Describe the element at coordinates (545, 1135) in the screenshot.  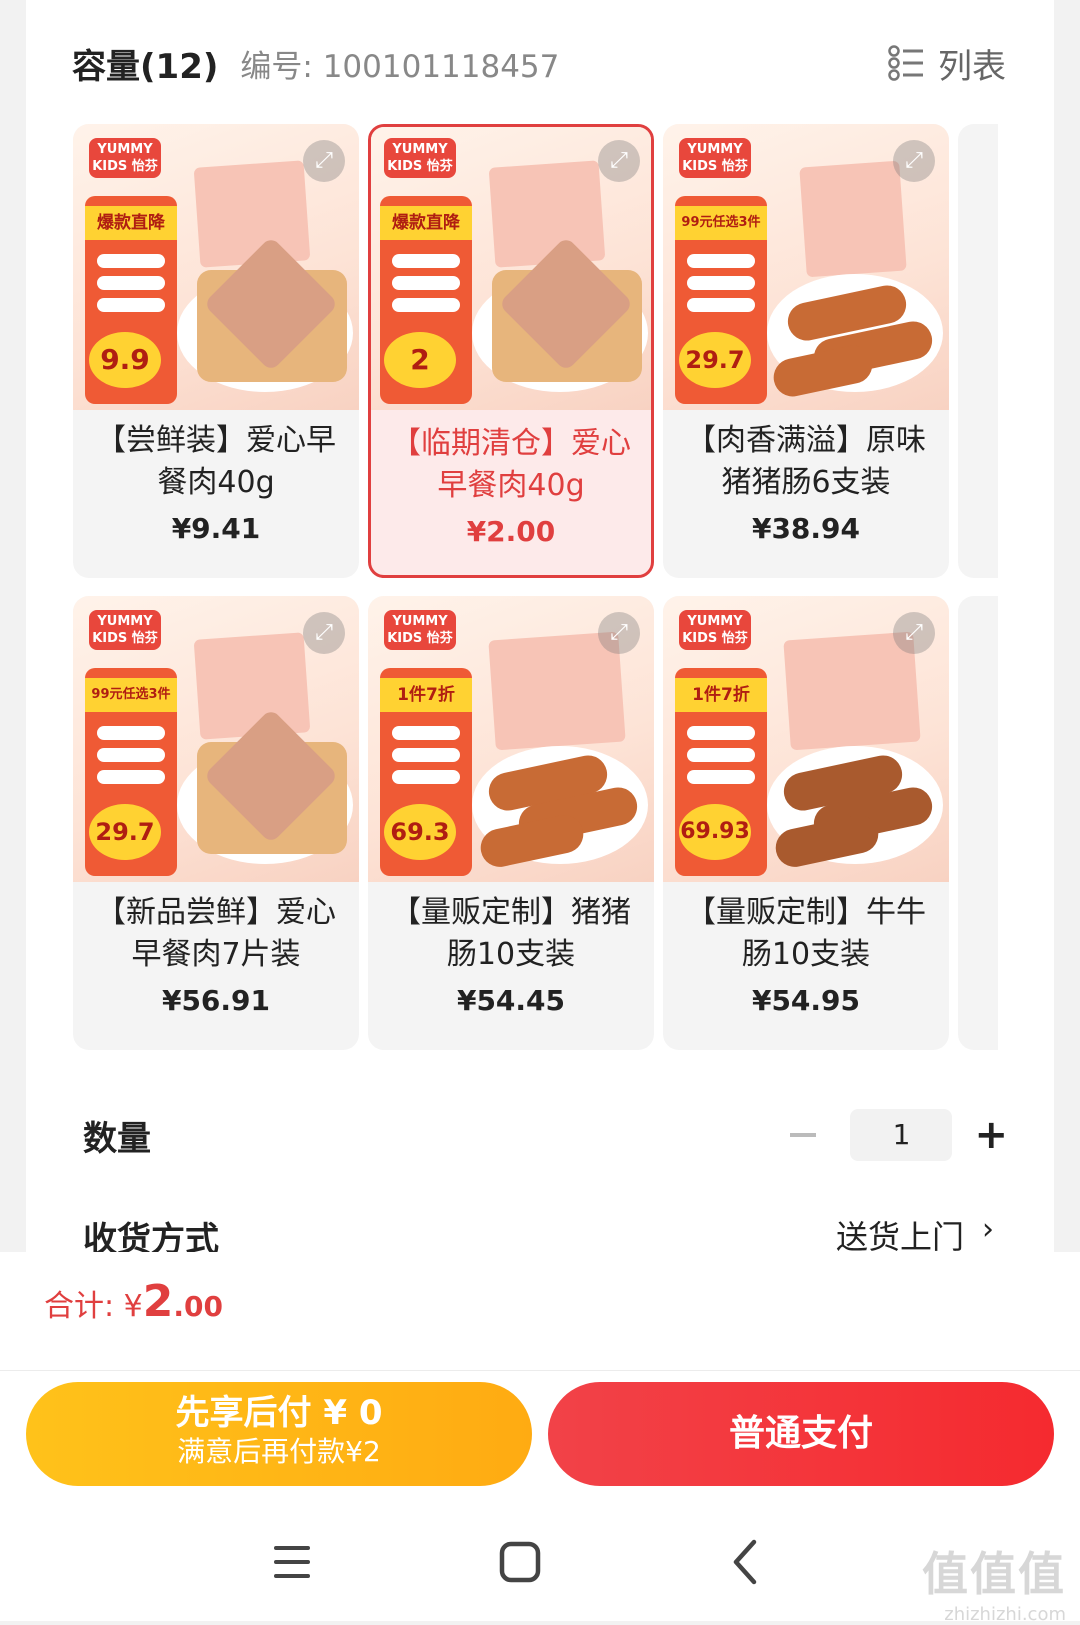
I see `quantity-row: 数量 1 +` at that location.